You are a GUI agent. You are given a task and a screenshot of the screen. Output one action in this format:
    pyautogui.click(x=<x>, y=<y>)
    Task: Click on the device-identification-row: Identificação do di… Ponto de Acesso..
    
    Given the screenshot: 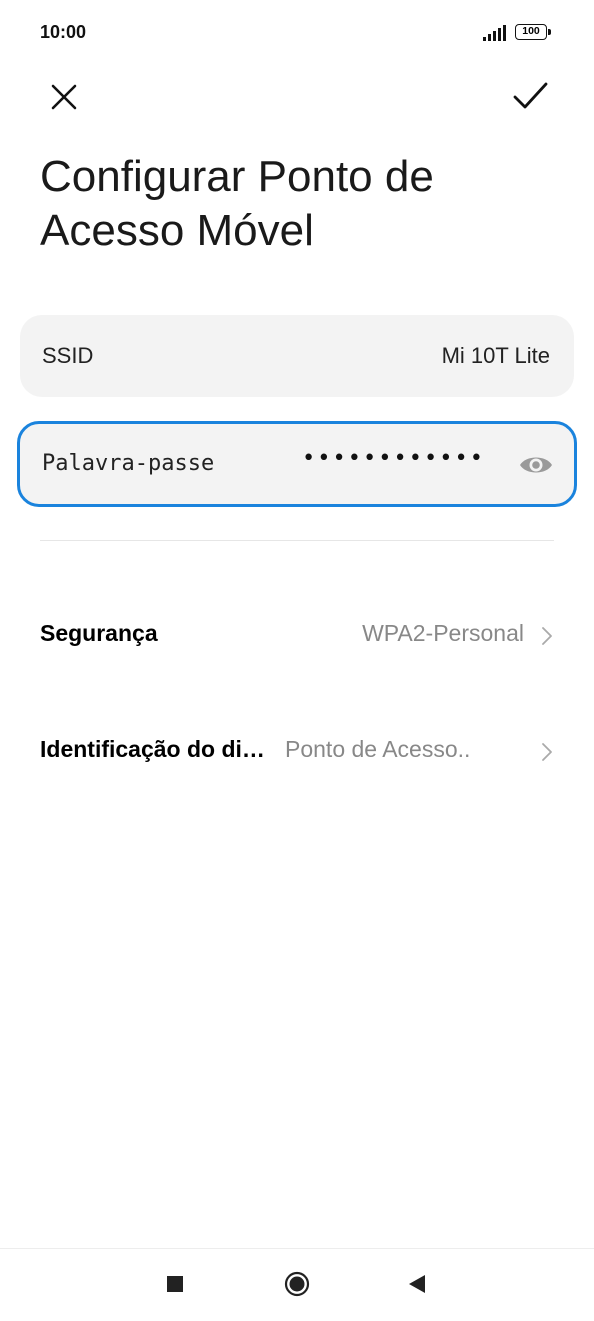 What is the action you would take?
    pyautogui.click(x=297, y=750)
    